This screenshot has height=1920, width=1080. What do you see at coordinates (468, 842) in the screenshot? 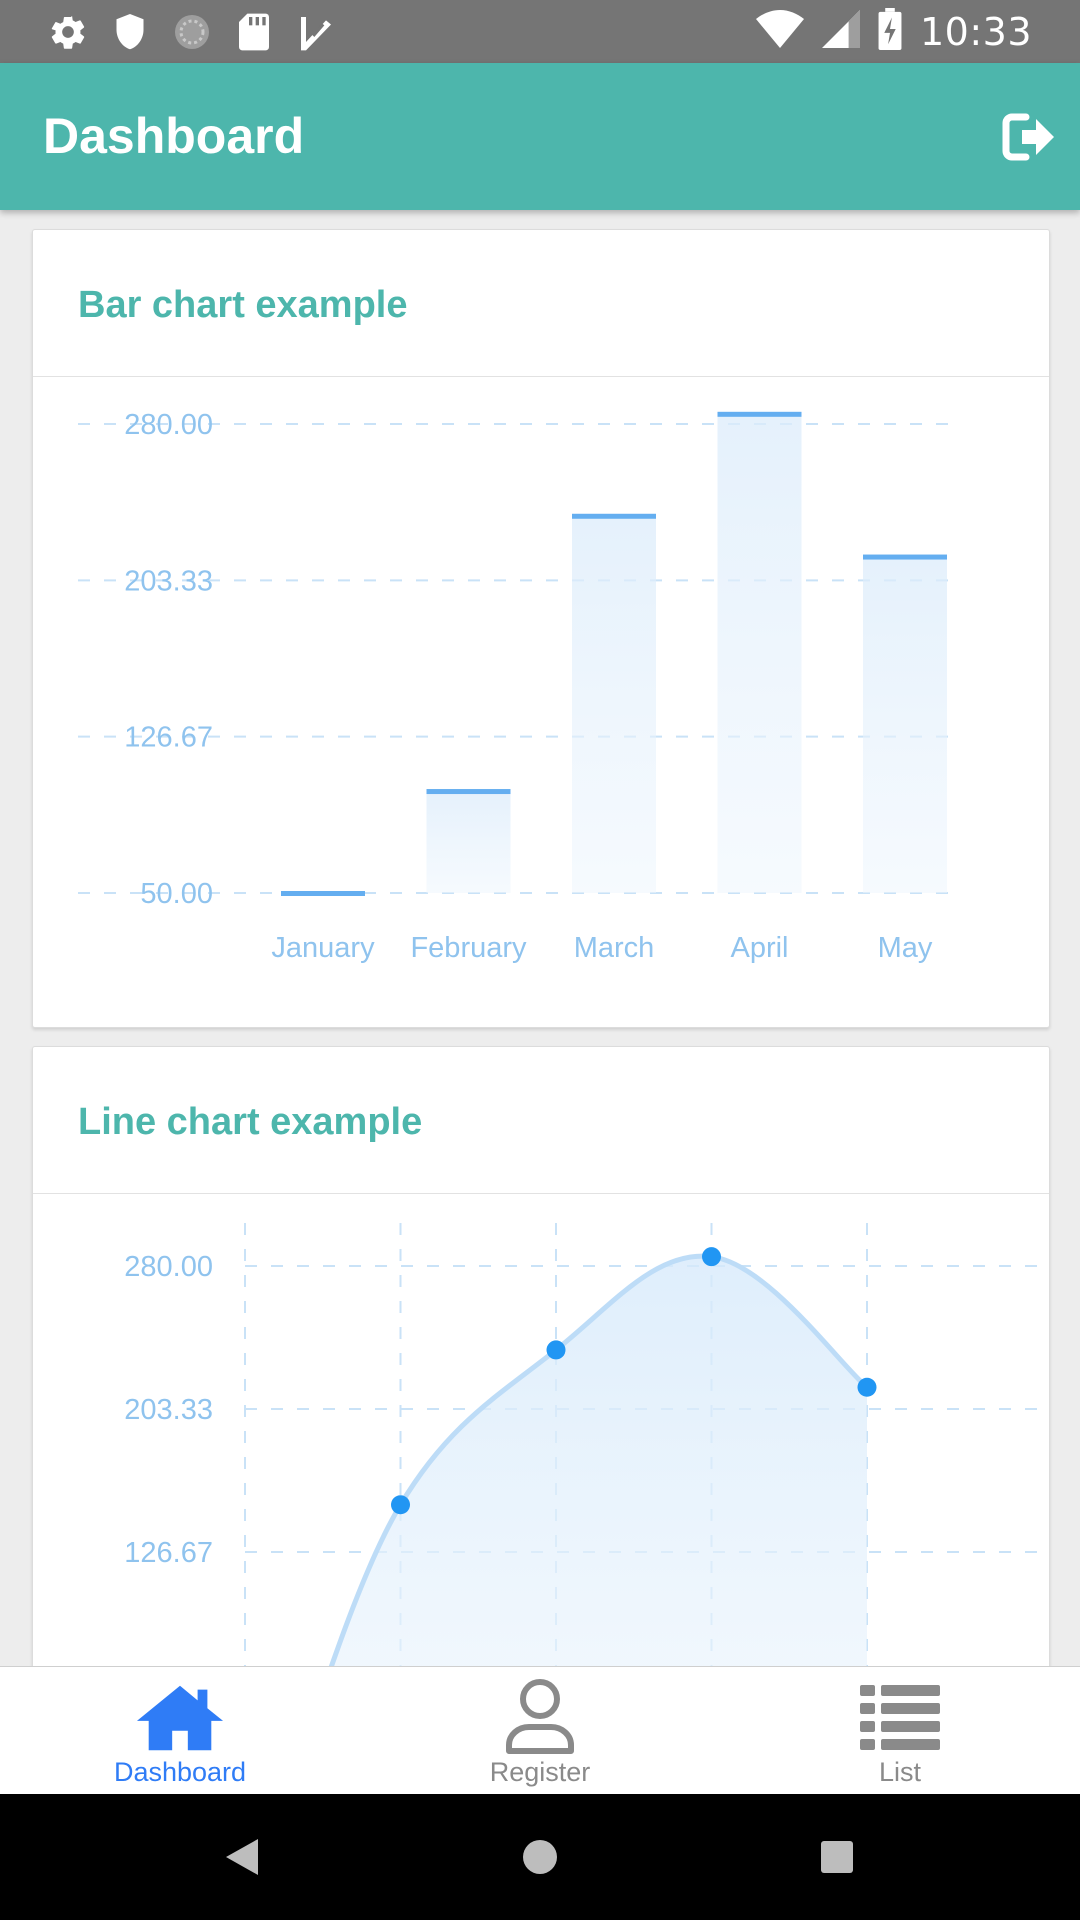
I see `bar-chart-bar-february` at bounding box center [468, 842].